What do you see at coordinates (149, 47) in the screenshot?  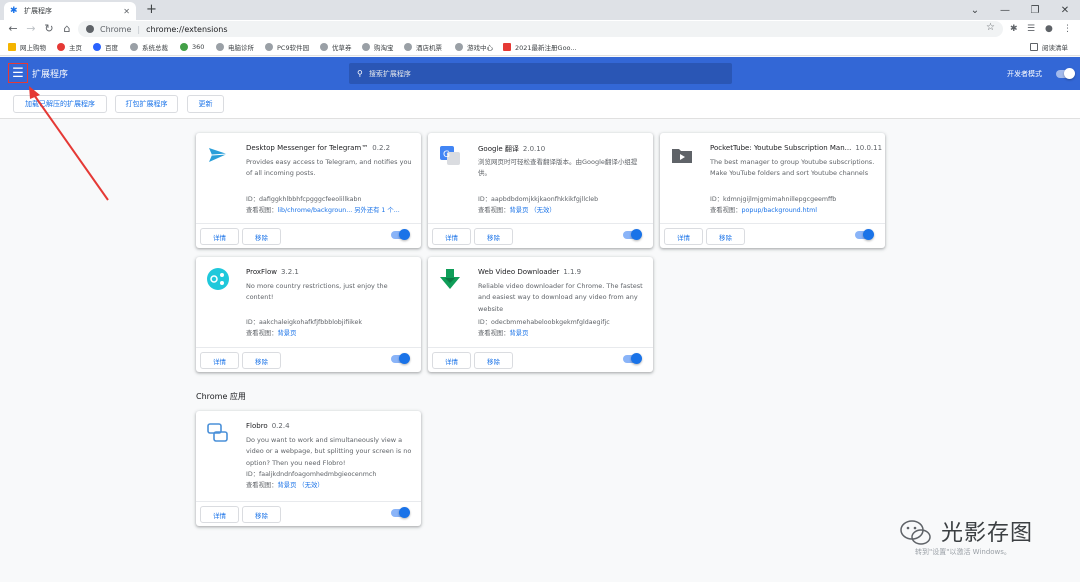 I see `bookmark-item: 系统总裁` at bounding box center [149, 47].